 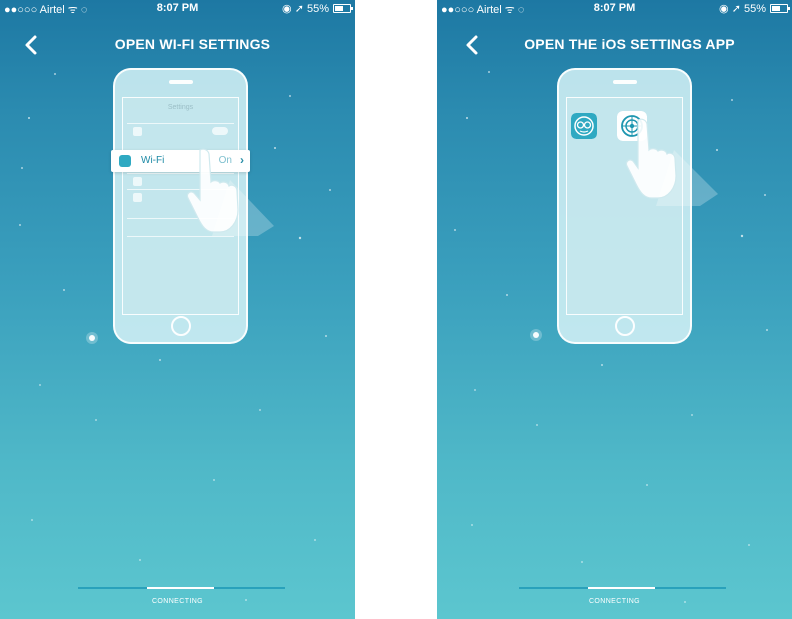 I want to click on bluetooth-icon, so click(x=137, y=181).